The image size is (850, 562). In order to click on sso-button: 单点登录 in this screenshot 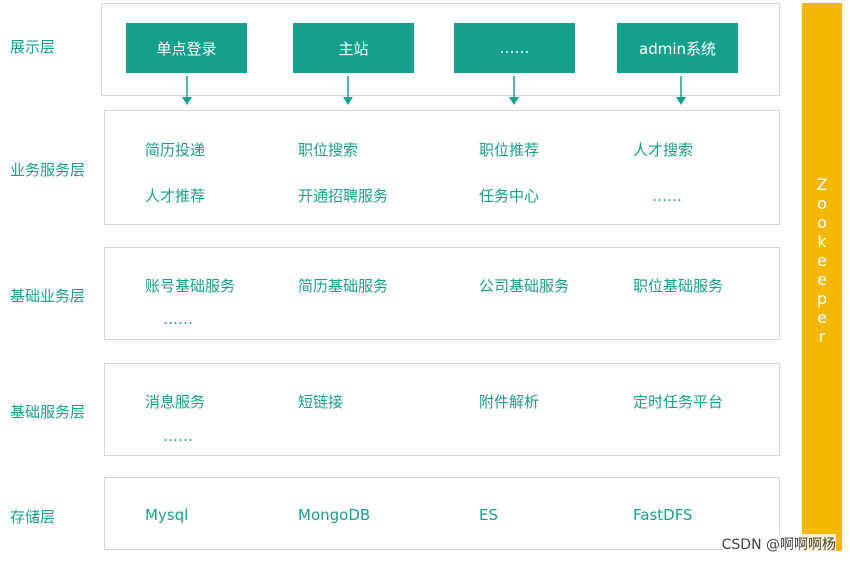, I will do `click(186, 48)`.